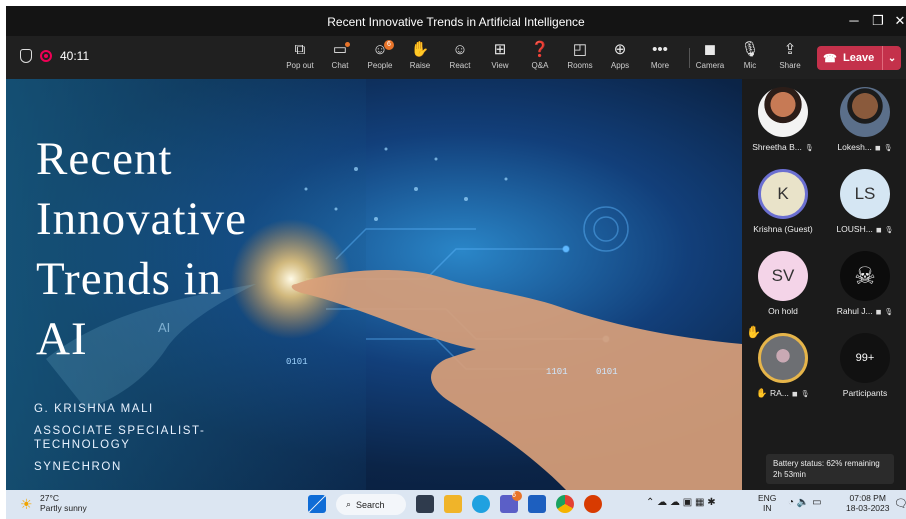  I want to click on binary-text-1: 0101, so click(297, 362).